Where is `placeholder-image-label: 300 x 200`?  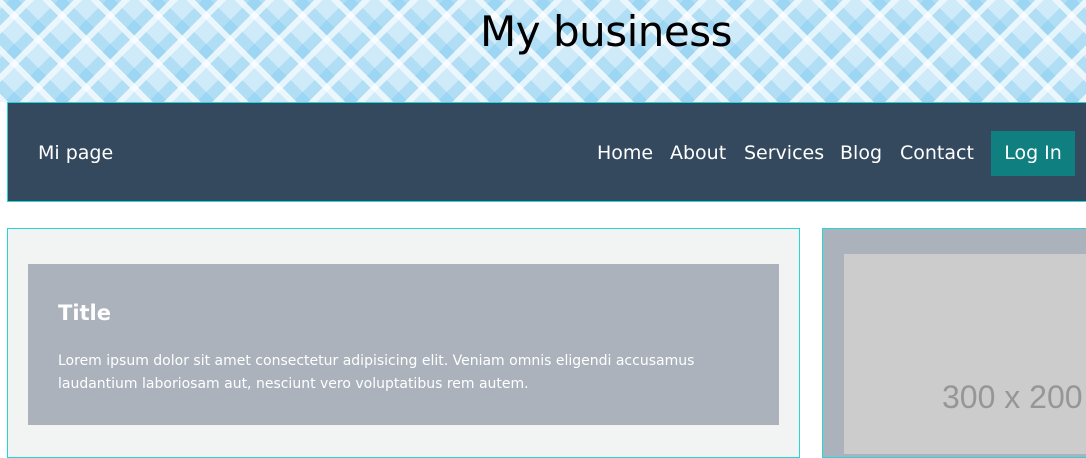
placeholder-image-label: 300 x 200 is located at coordinates (1012, 397).